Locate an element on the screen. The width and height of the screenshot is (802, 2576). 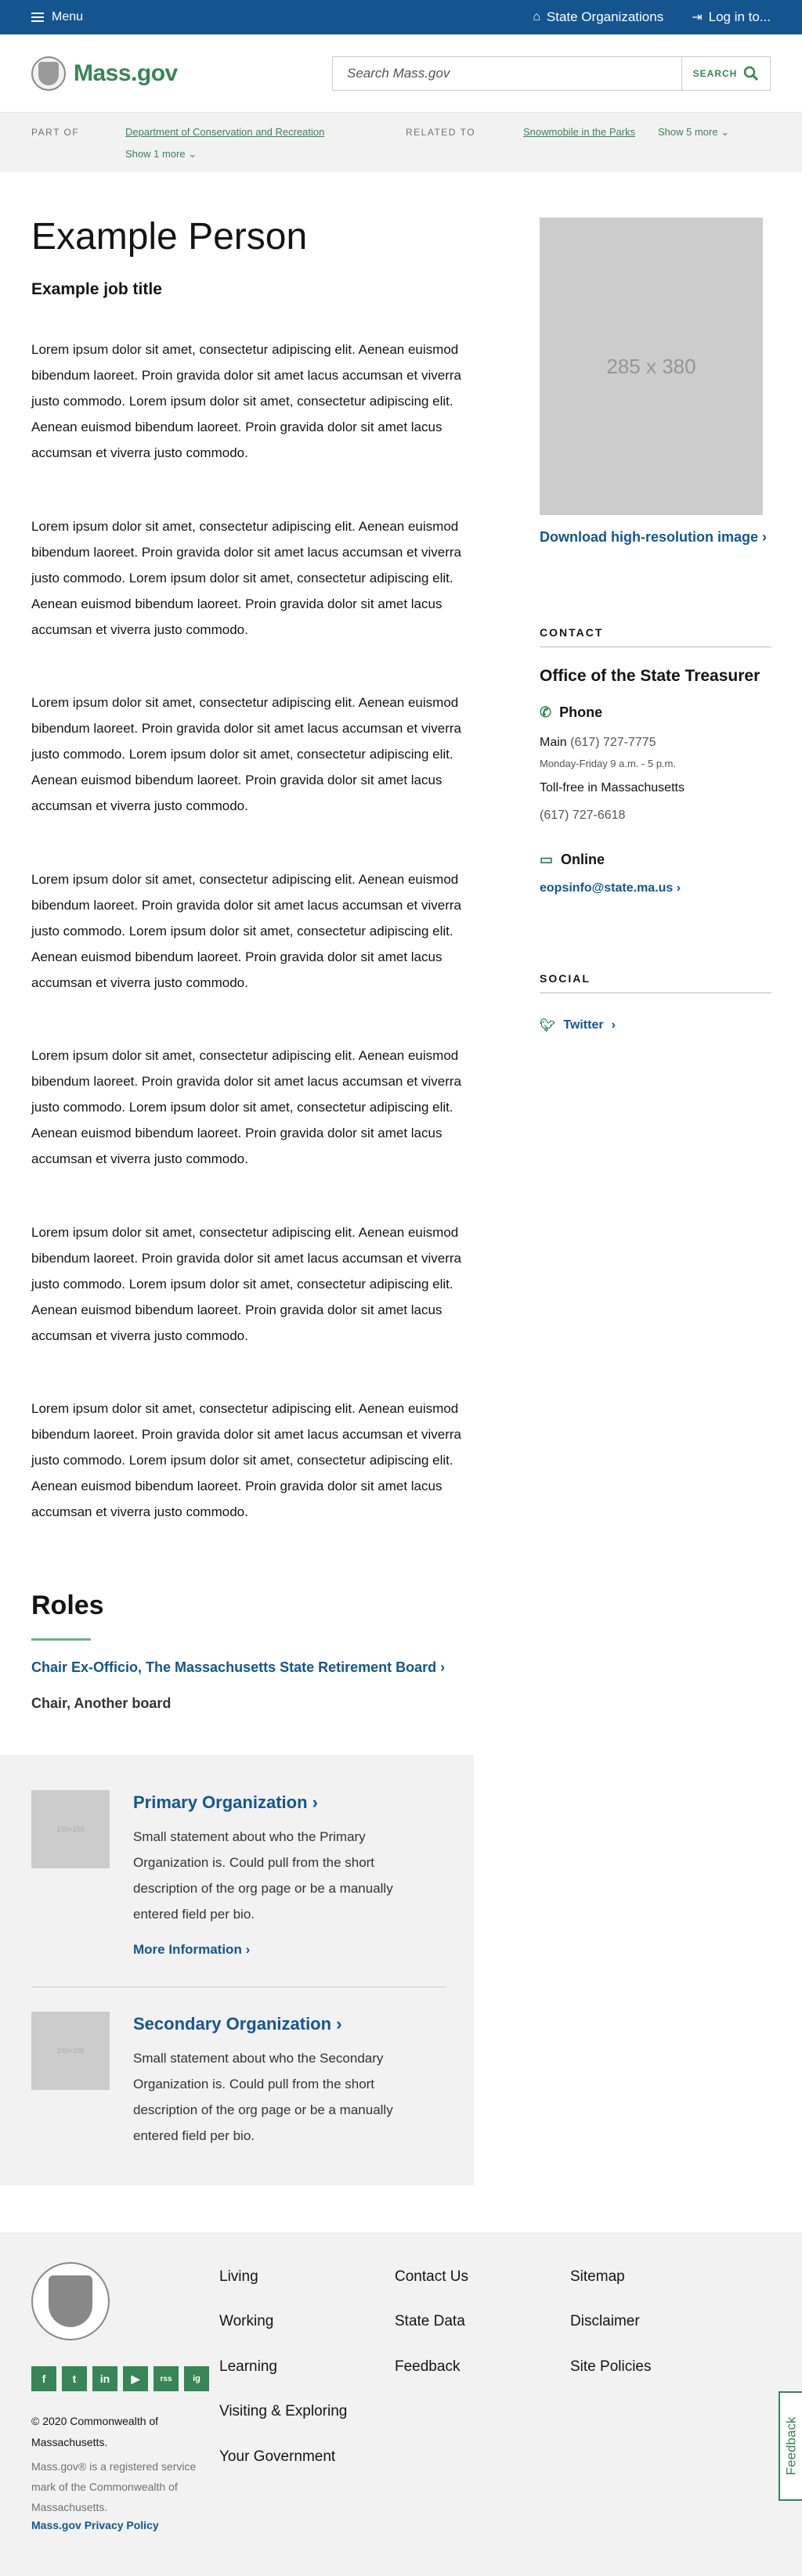
download-label: Download high-resolution image is located at coordinates (649, 537).